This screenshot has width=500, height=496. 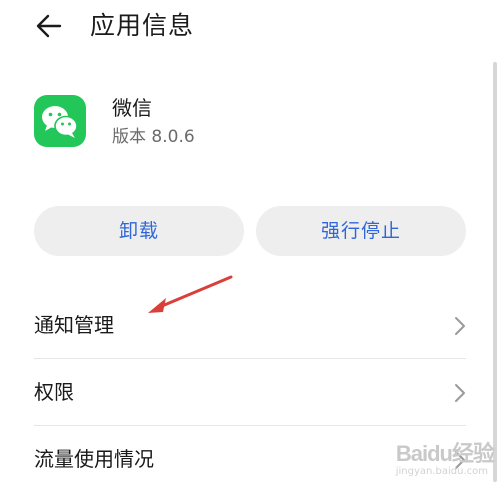 What do you see at coordinates (250, 325) in the screenshot?
I see `settings-item-notifications: 通知管理` at bounding box center [250, 325].